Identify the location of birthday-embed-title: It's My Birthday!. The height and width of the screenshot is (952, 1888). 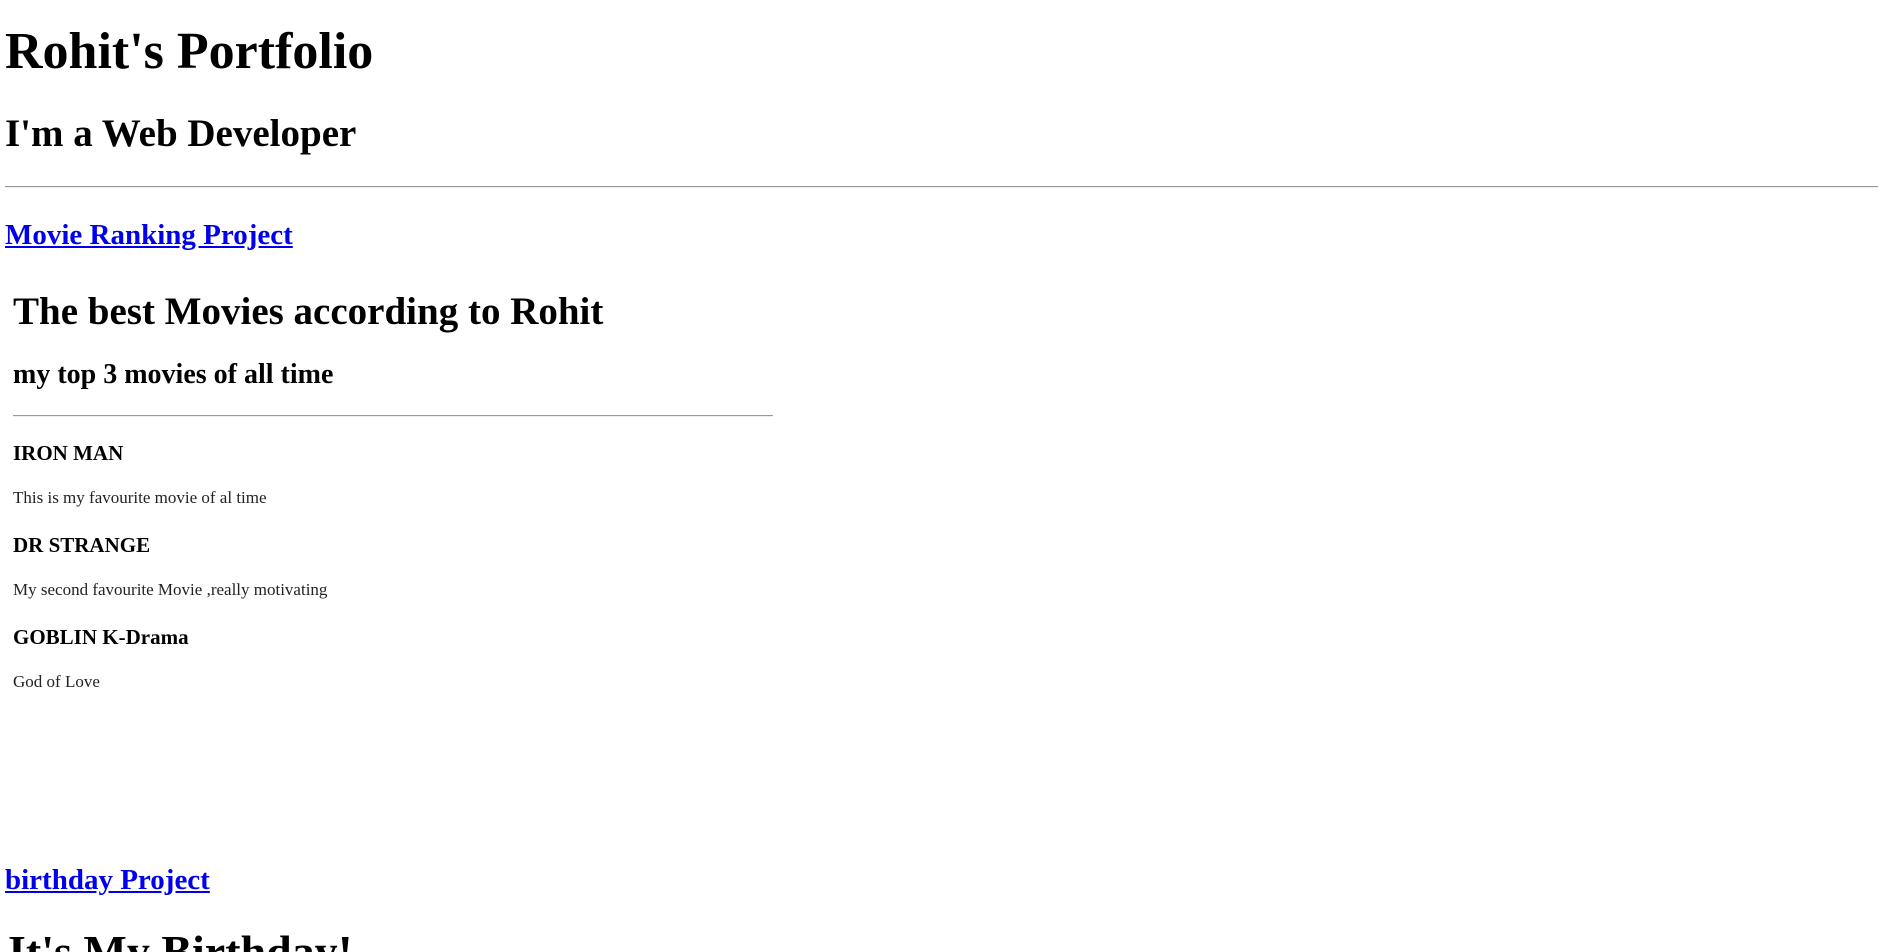
(180, 939).